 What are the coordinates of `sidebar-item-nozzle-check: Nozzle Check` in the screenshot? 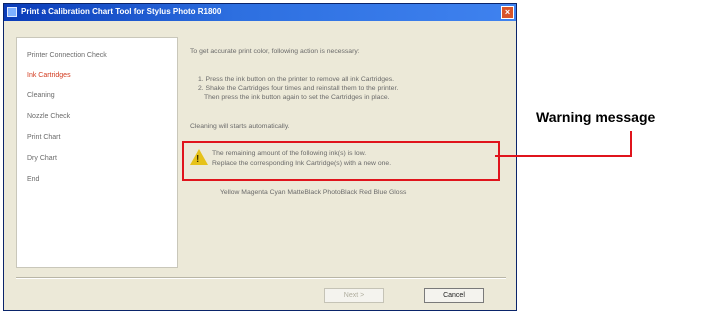 It's located at (49, 116).